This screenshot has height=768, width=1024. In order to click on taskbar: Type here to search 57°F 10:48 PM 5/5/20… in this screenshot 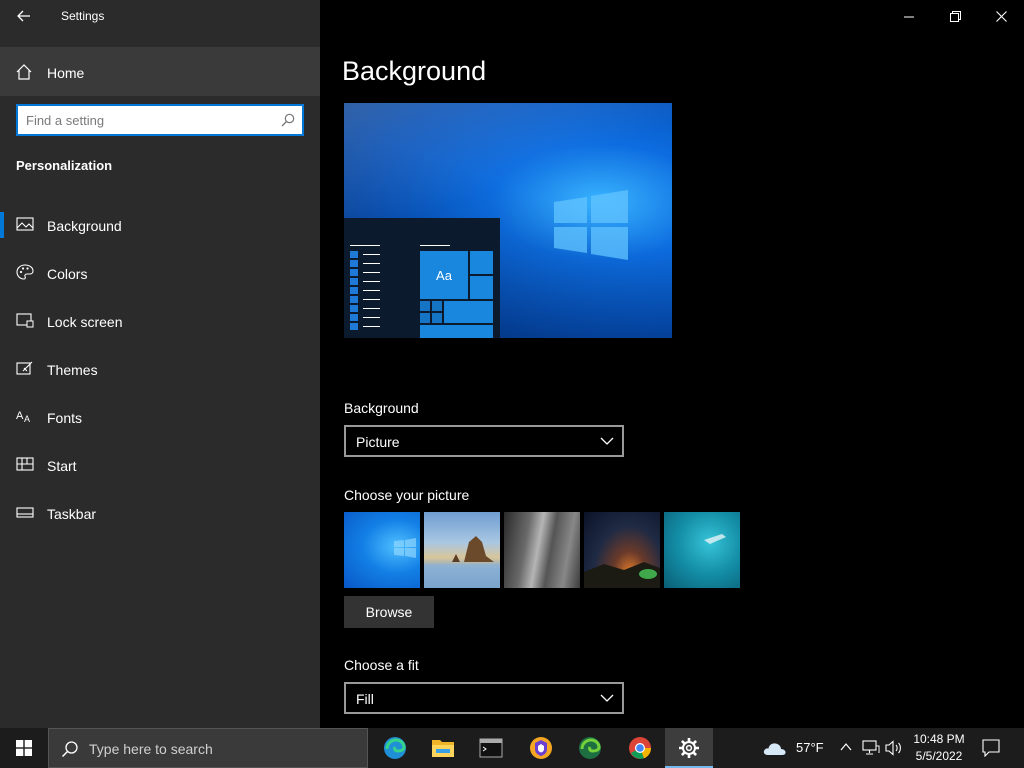, I will do `click(512, 748)`.